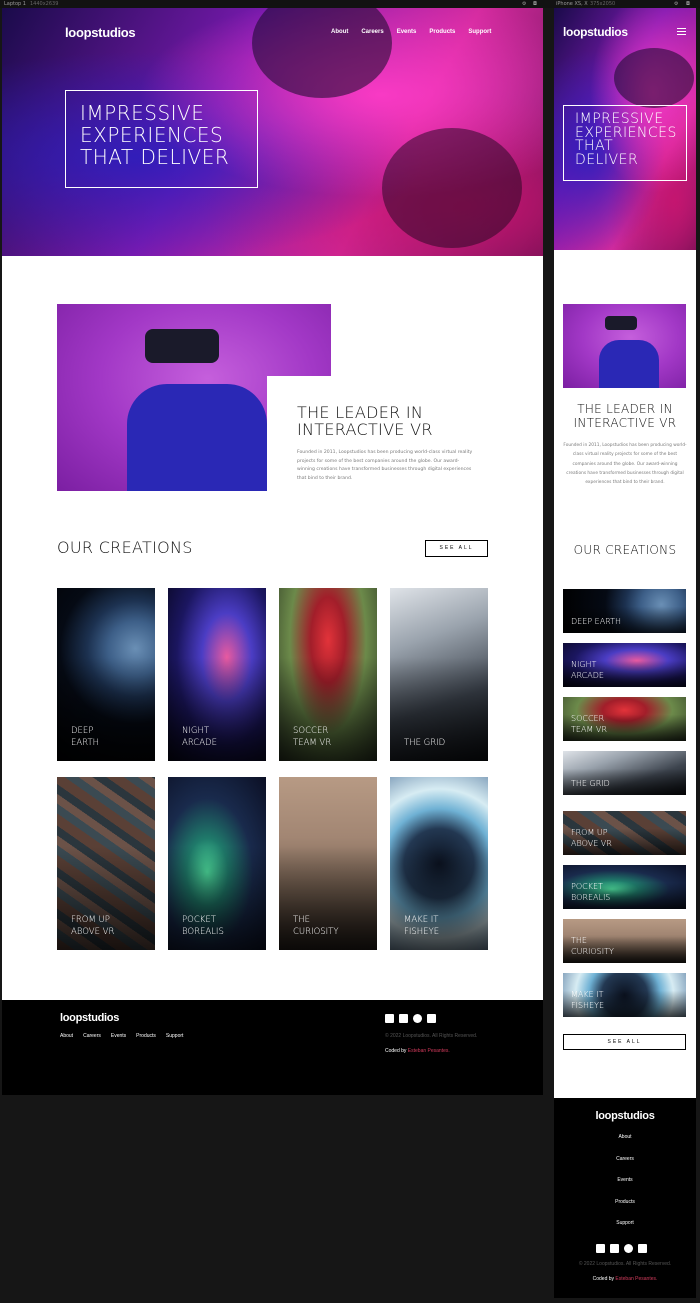 The image size is (700, 1303). What do you see at coordinates (339, 32) in the screenshot?
I see `nav-about: About` at bounding box center [339, 32].